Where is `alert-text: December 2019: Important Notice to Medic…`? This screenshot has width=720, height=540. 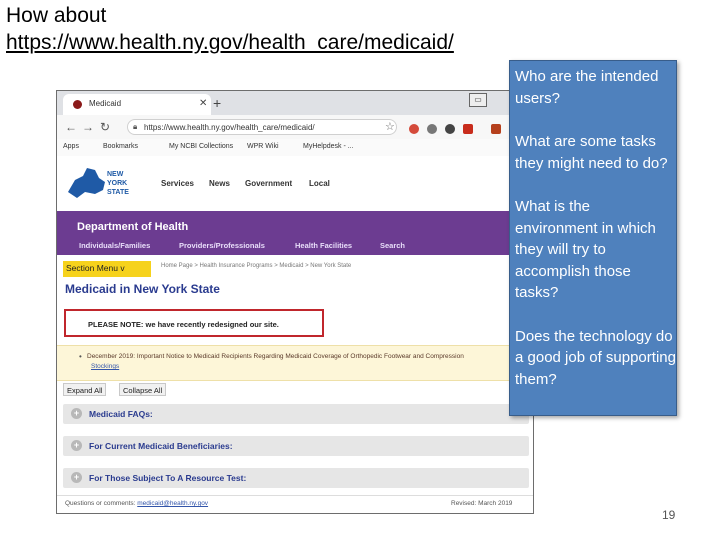
alert-text: December 2019: Important Notice to Medic… is located at coordinates (275, 356).